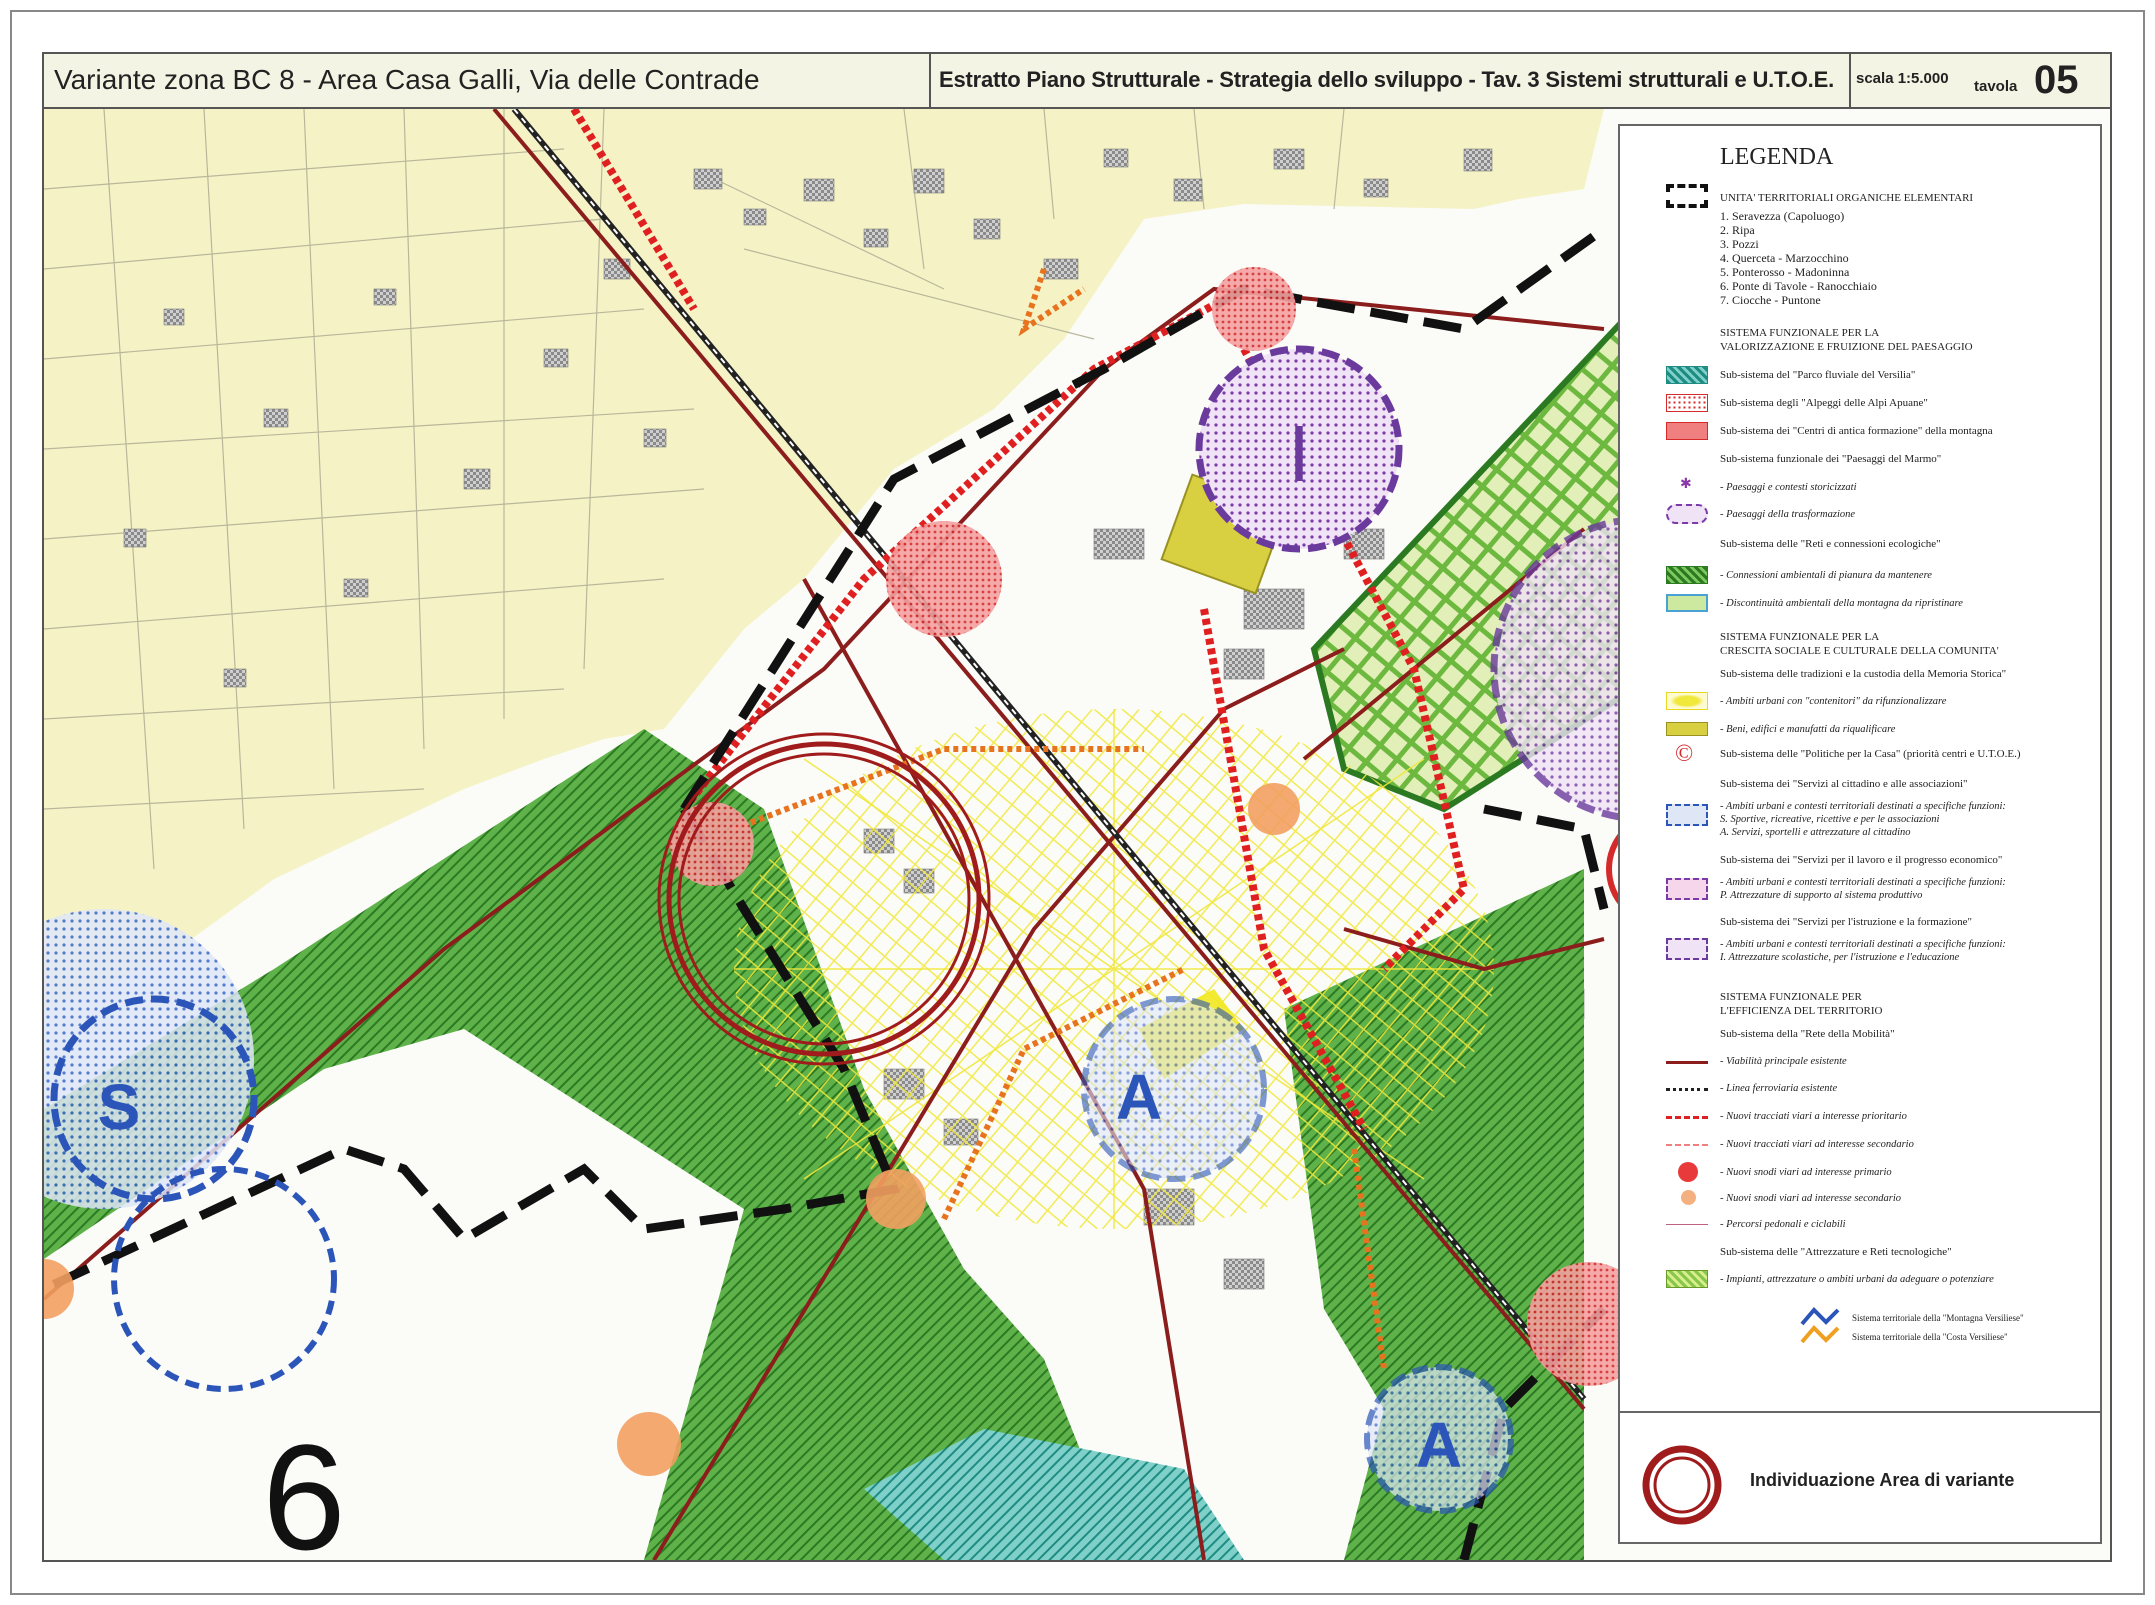 Image resolution: width=2155 pixels, height=1605 pixels. I want to click on mobilita-label: Sub-sistema della "Rete della Mobilità", so click(1807, 1034).